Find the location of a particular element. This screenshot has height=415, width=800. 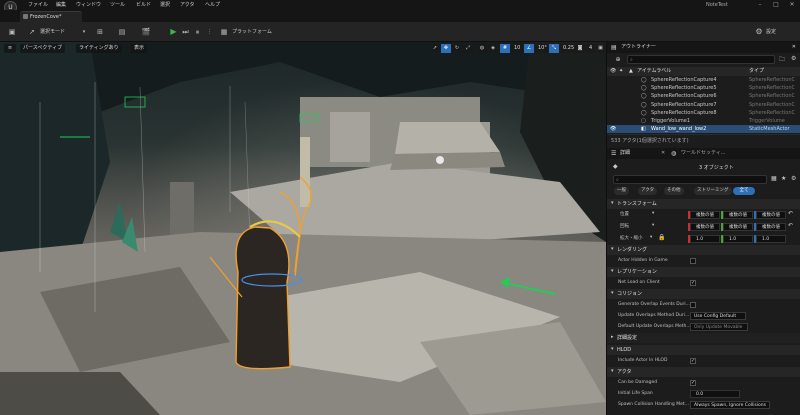

select-tool-icon: ➚ is located at coordinates (435, 48).